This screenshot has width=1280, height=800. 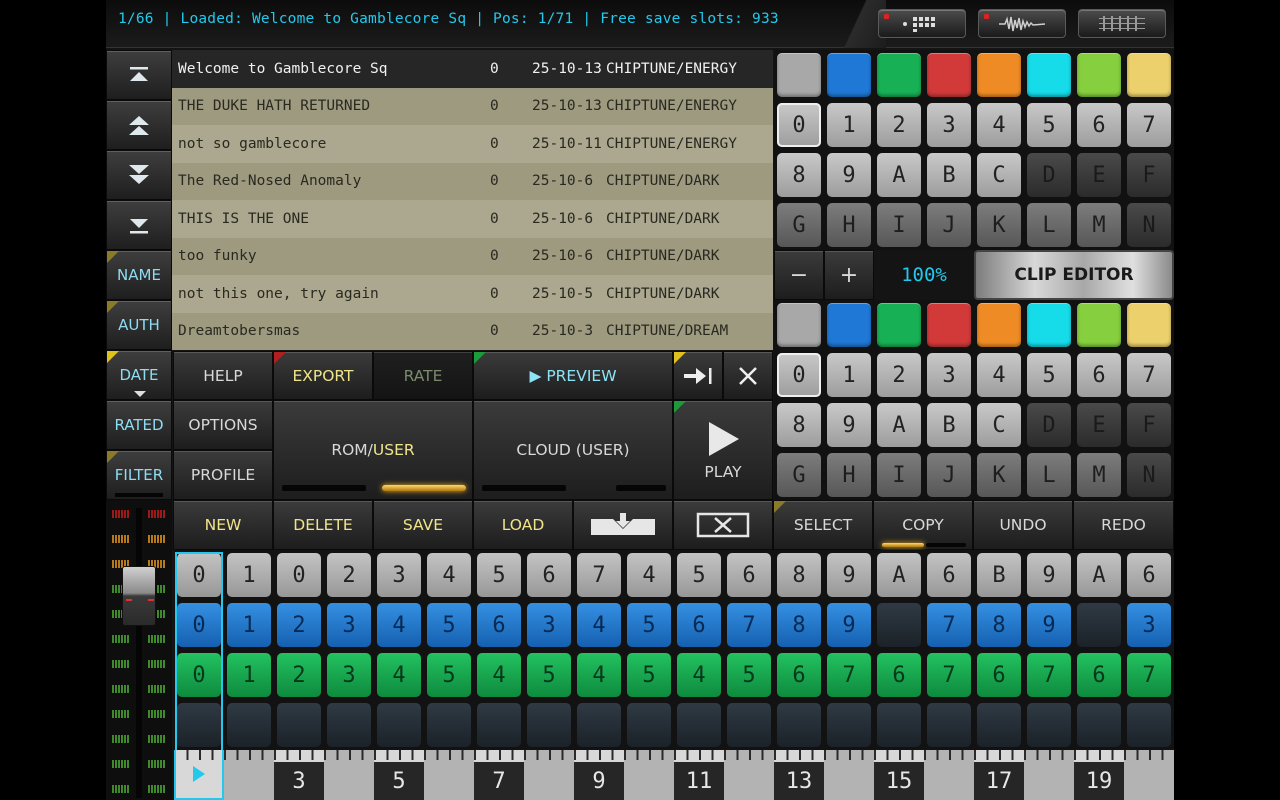 What do you see at coordinates (923, 525) in the screenshot?
I see `copy-button: COPY` at bounding box center [923, 525].